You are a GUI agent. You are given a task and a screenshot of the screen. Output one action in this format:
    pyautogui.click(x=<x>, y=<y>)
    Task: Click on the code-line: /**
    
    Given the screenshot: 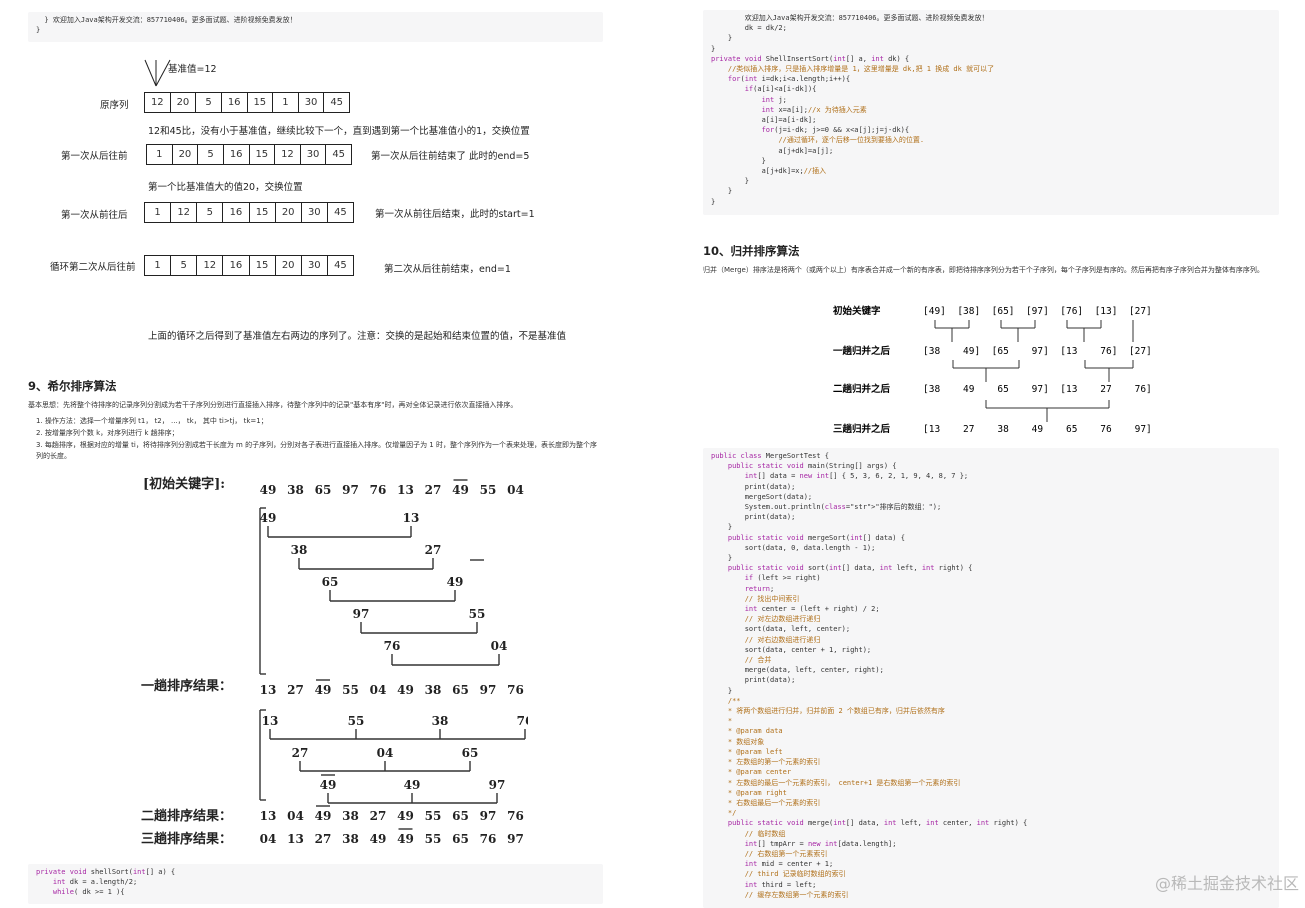 What is the action you would take?
    pyautogui.click(x=726, y=700)
    